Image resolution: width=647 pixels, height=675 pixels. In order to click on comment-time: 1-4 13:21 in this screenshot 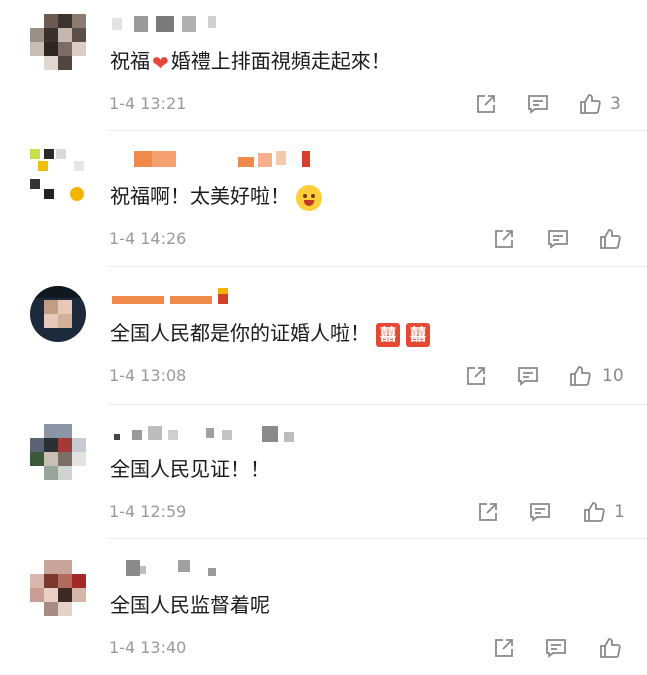, I will do `click(148, 103)`.